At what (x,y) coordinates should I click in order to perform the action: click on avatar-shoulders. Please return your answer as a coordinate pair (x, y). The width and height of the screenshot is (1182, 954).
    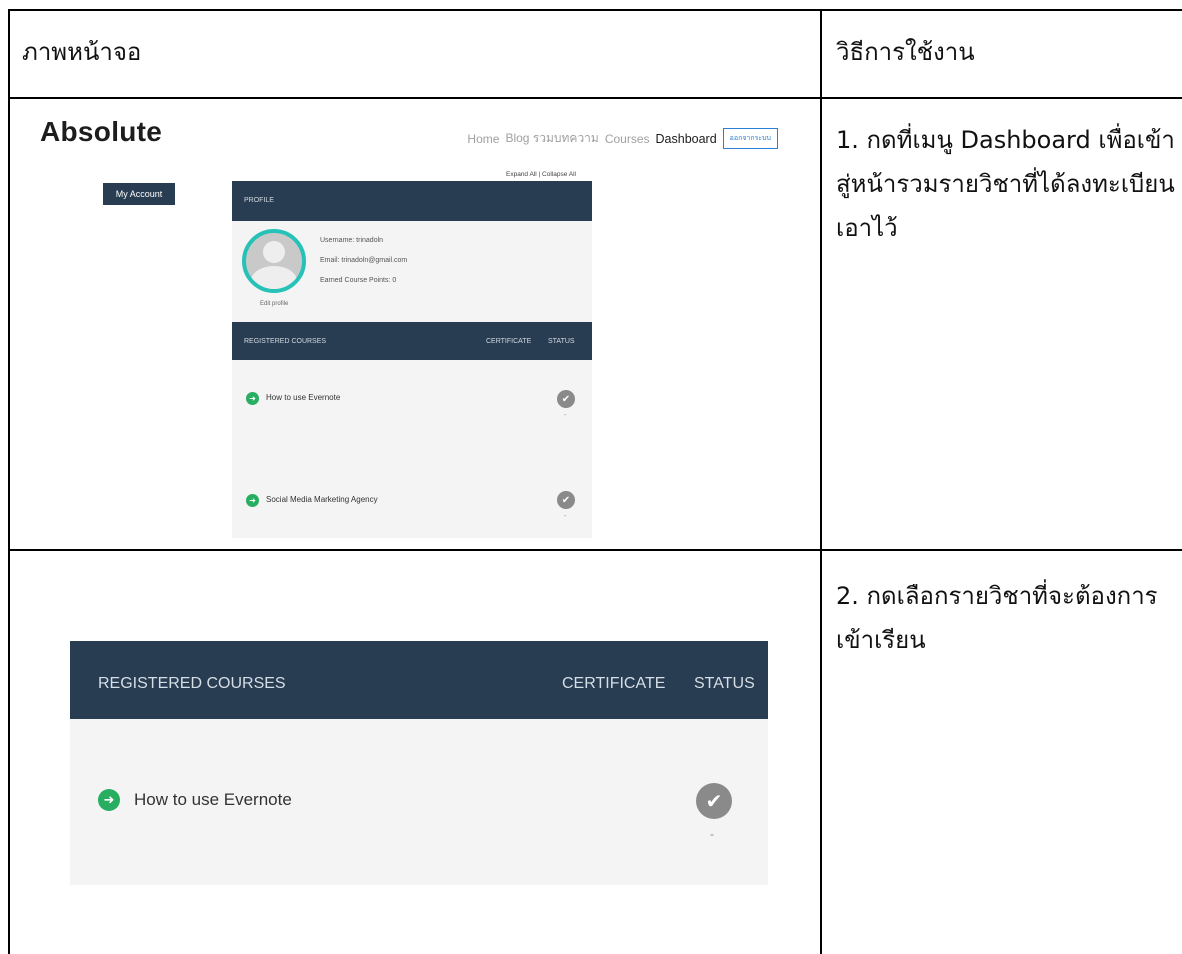
    Looking at the image, I should click on (274, 277).